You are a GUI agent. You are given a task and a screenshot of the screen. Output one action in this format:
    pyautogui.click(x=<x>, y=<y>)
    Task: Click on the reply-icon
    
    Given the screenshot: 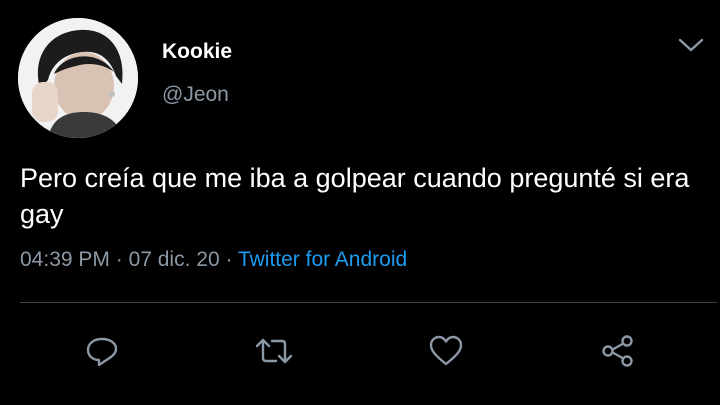 What is the action you would take?
    pyautogui.click(x=102, y=352)
    